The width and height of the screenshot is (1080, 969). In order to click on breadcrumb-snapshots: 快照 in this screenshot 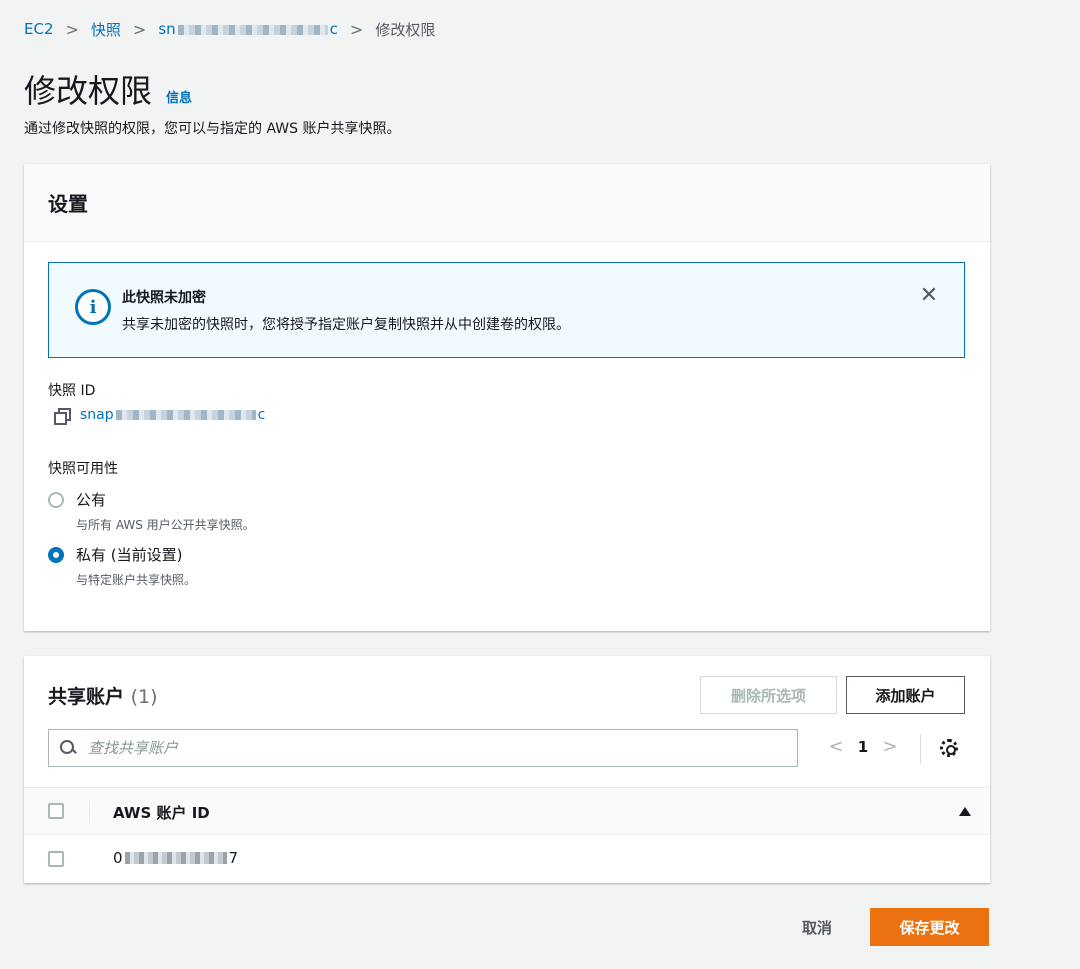, I will do `click(106, 29)`.